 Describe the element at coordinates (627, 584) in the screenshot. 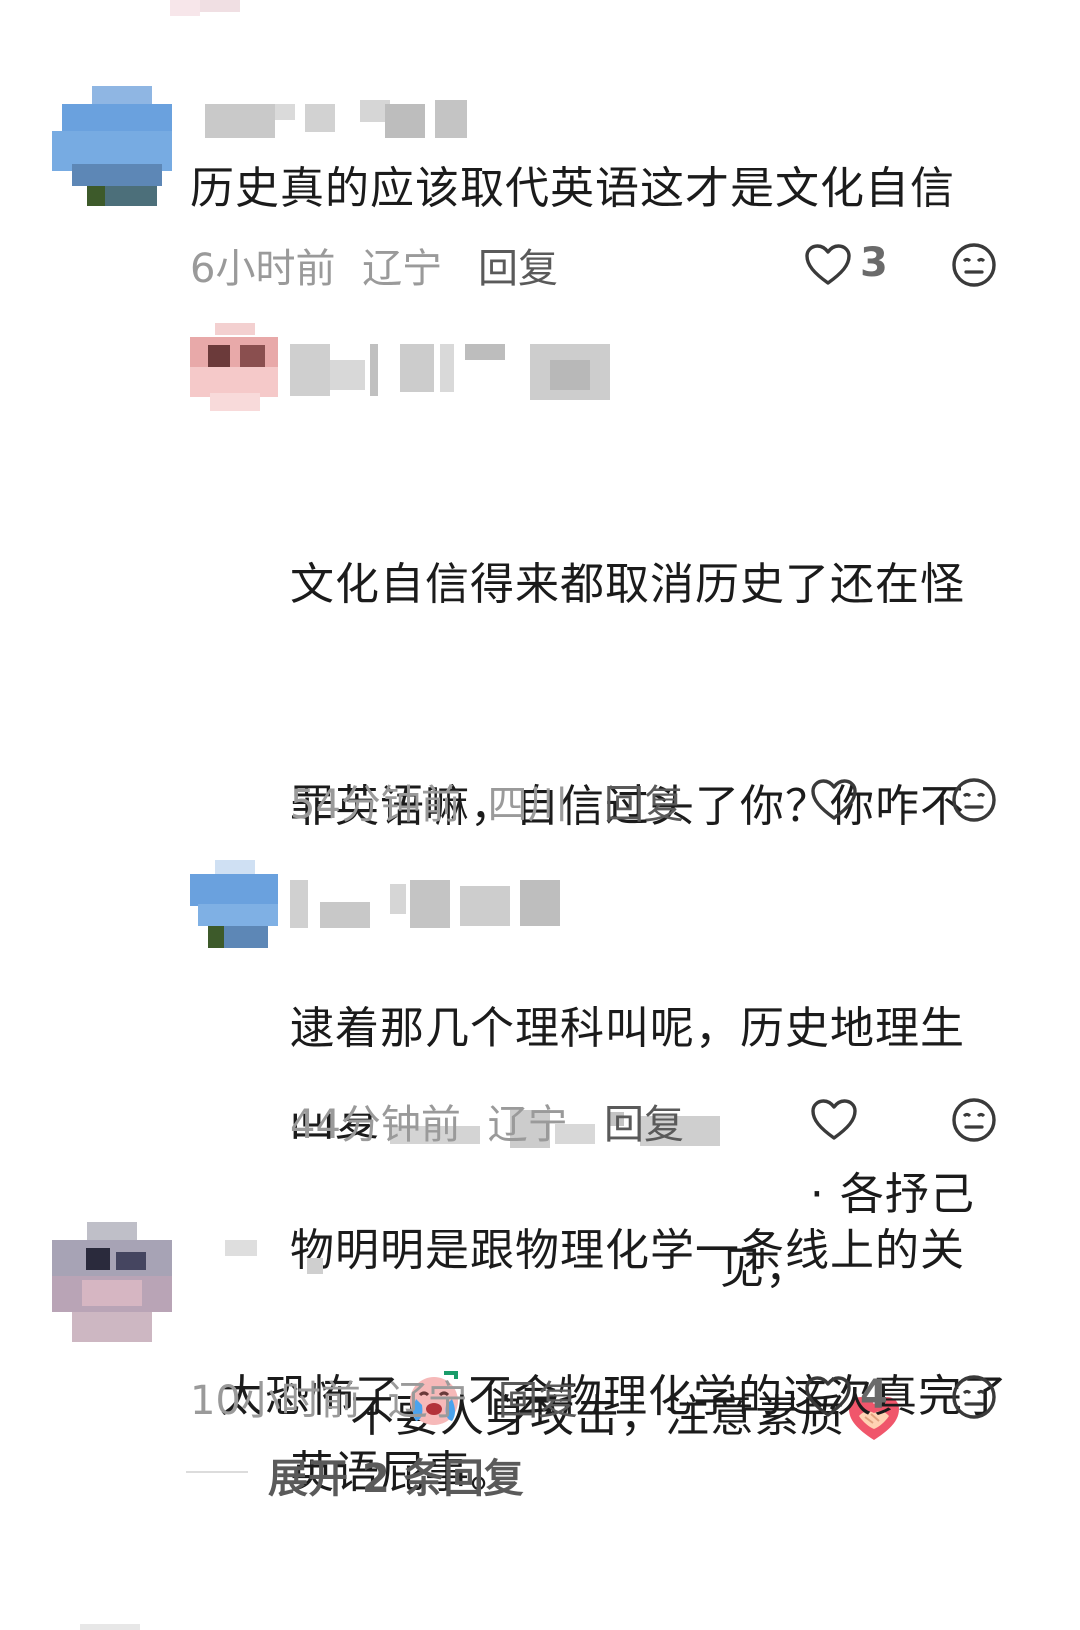

I see `reply-text-line: 文化自信得来都取消历史了还在怪` at that location.